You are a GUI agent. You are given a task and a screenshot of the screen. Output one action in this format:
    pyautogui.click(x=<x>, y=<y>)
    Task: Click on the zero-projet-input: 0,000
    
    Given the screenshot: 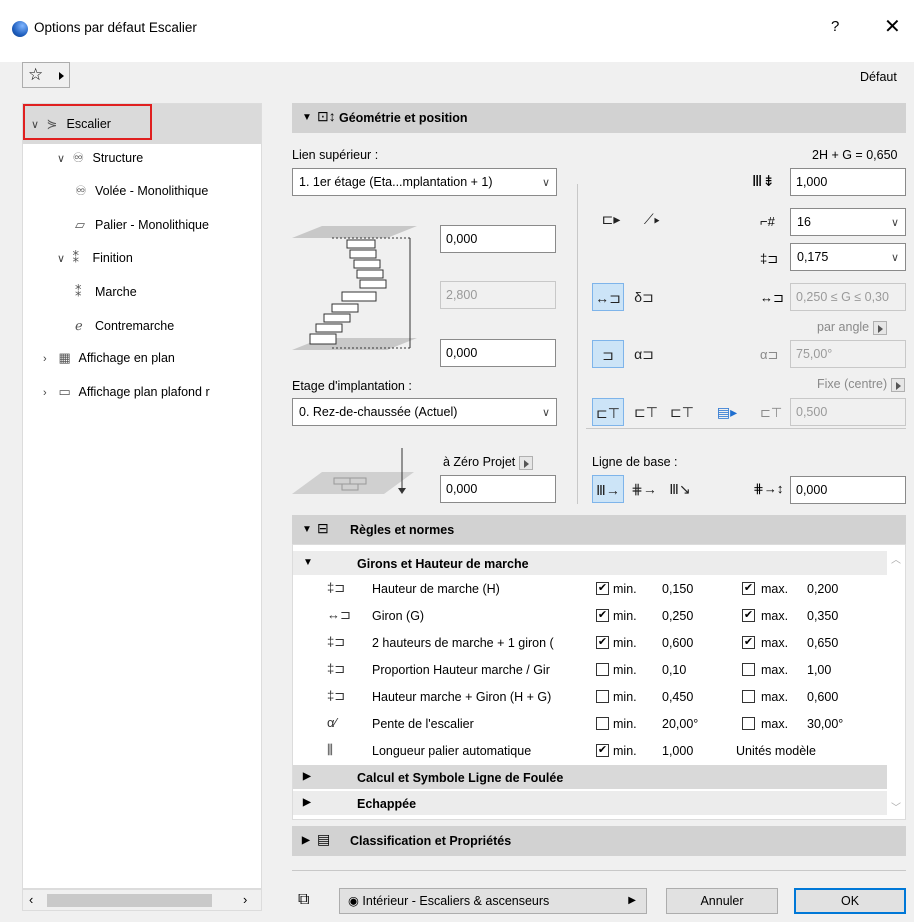 What is the action you would take?
    pyautogui.click(x=498, y=489)
    